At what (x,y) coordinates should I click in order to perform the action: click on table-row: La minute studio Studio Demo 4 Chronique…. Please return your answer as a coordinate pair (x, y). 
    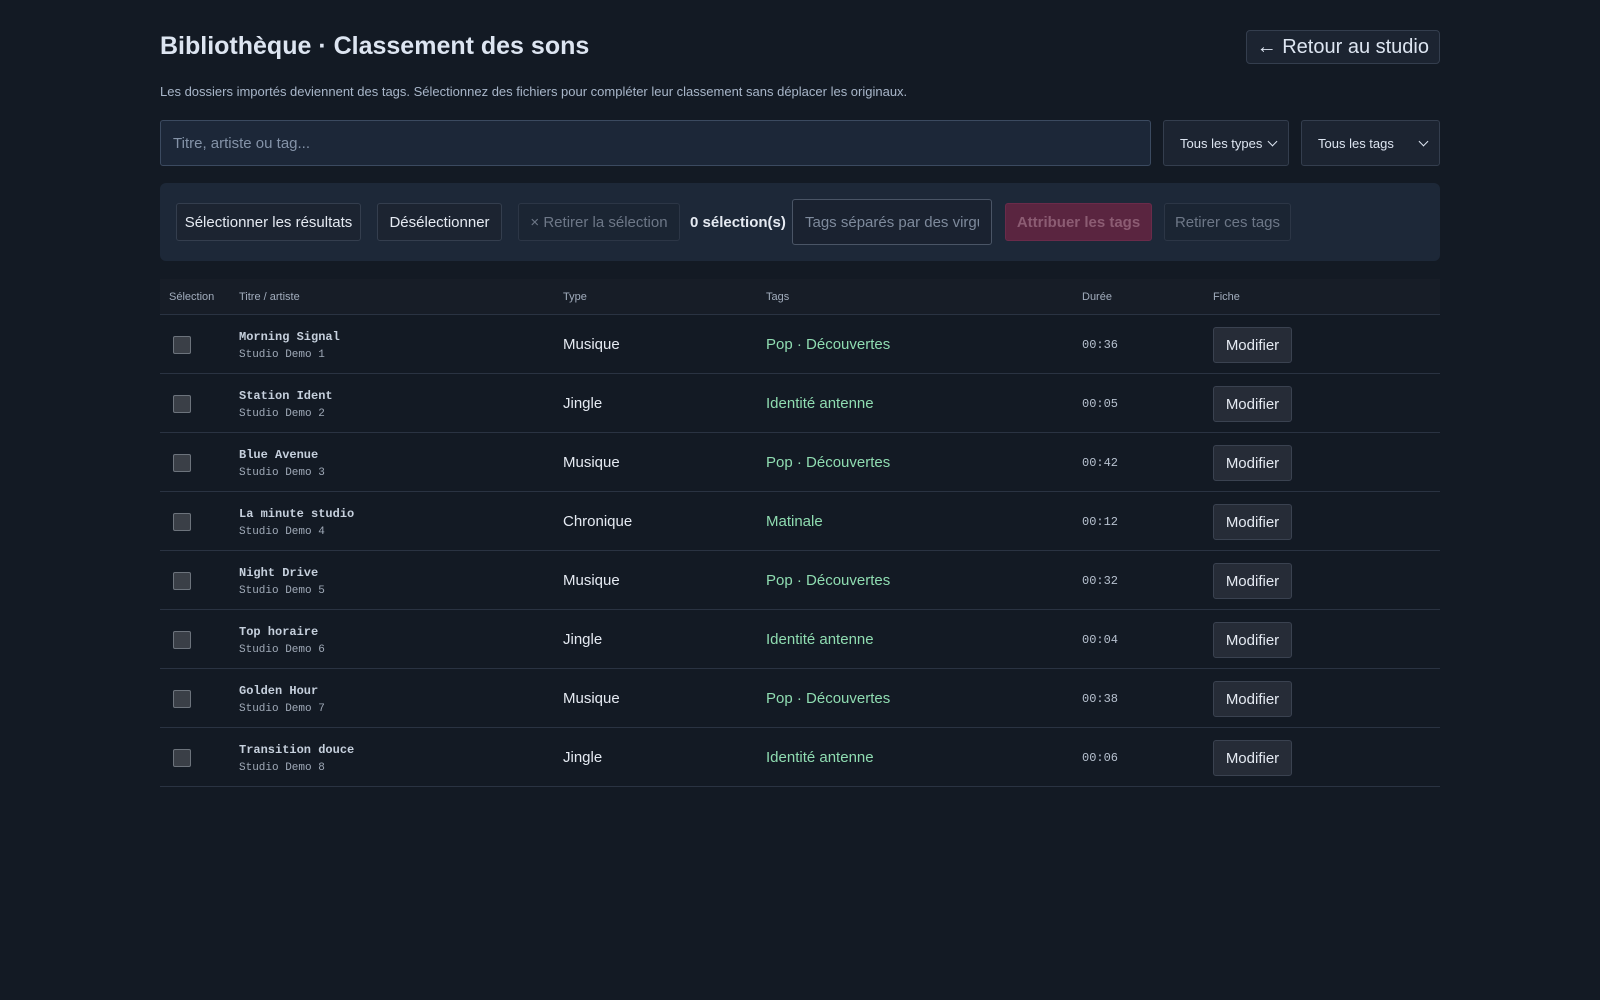
    Looking at the image, I should click on (800, 521).